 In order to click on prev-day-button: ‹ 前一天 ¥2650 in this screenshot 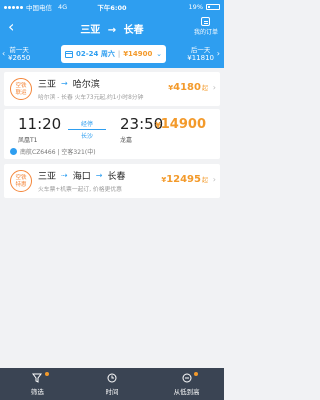, I will do `click(16, 53)`.